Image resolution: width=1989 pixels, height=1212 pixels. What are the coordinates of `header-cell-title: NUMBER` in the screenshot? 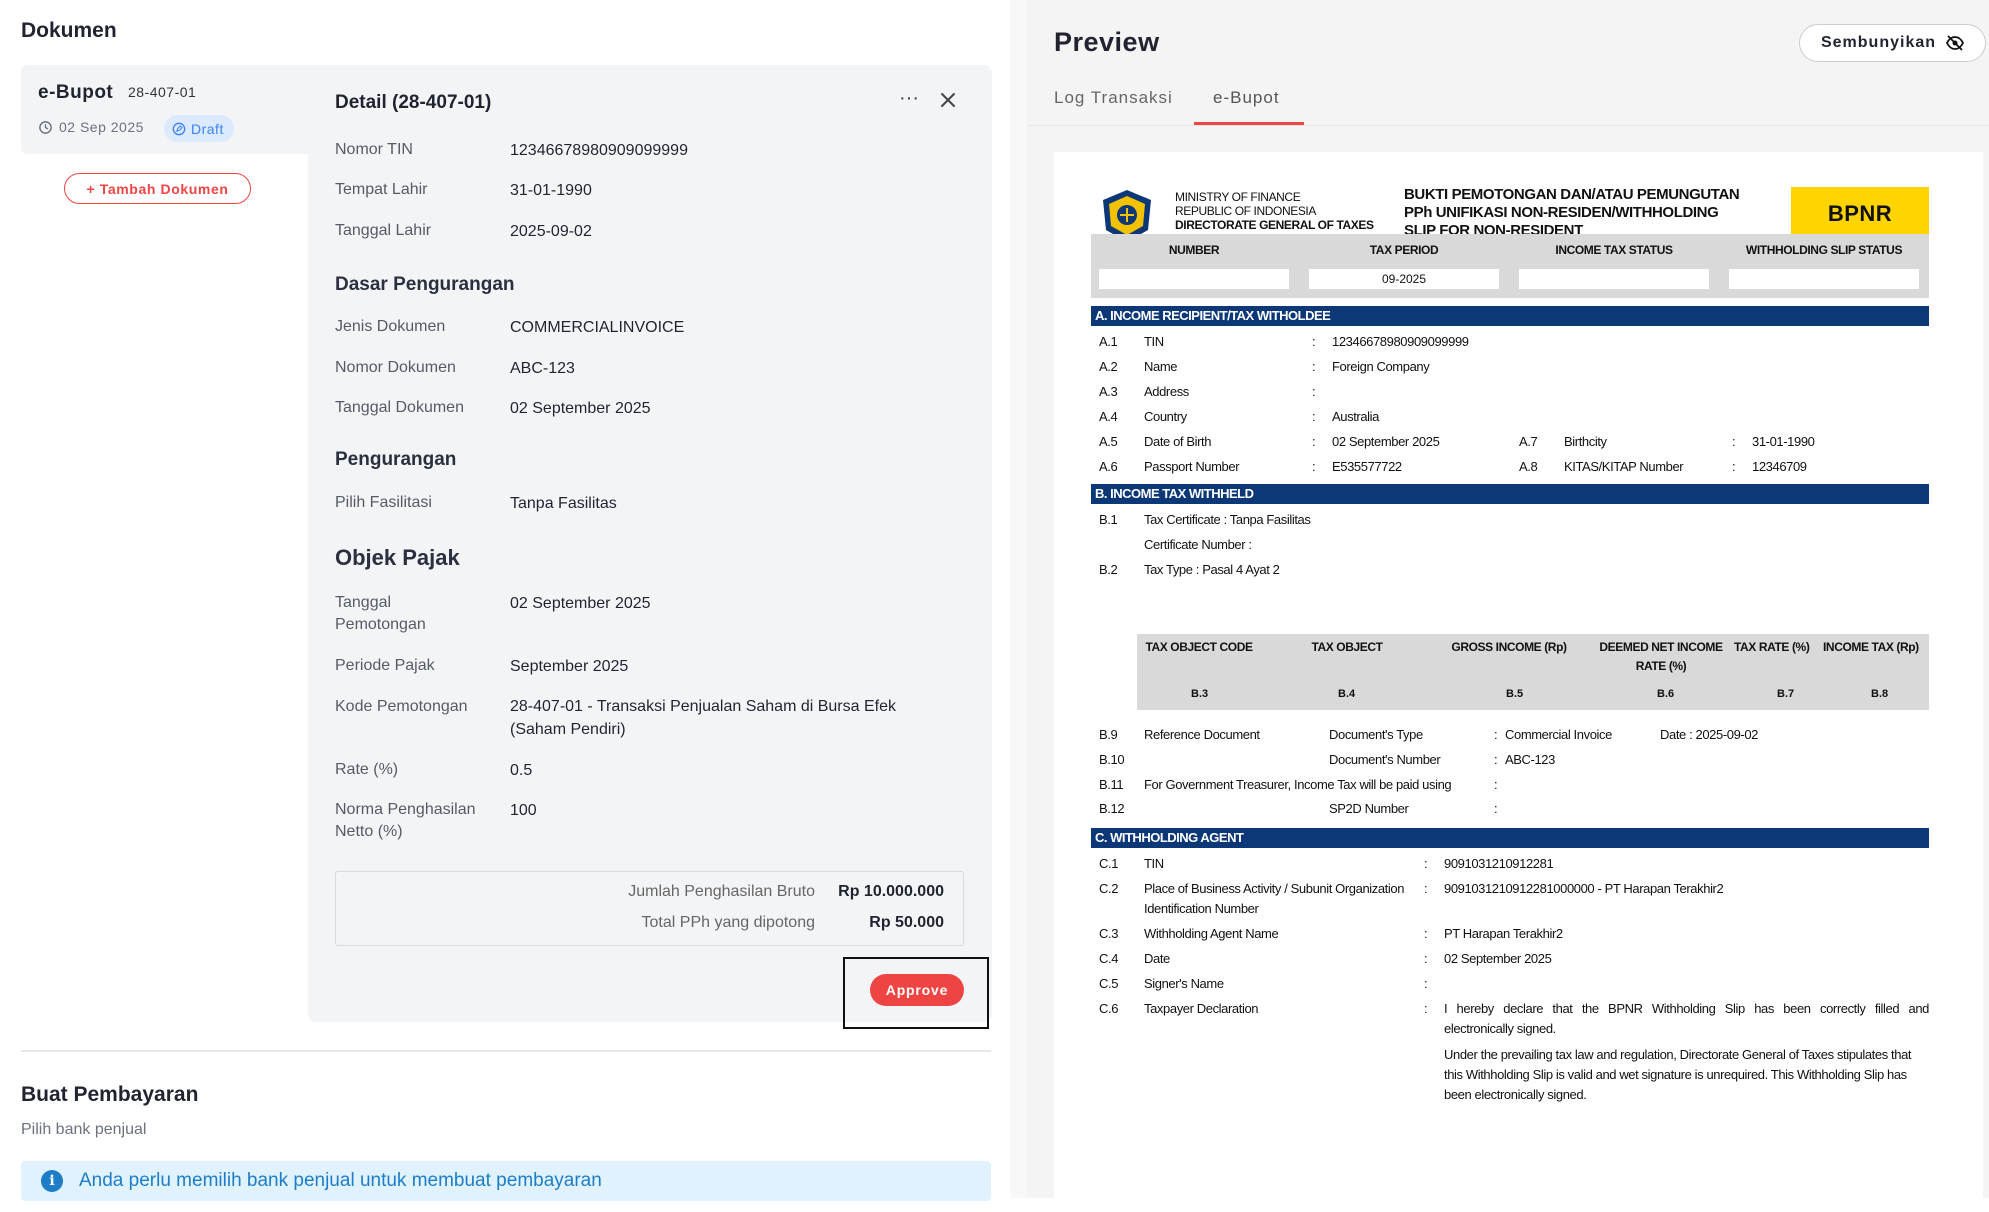 It's located at (1194, 250).